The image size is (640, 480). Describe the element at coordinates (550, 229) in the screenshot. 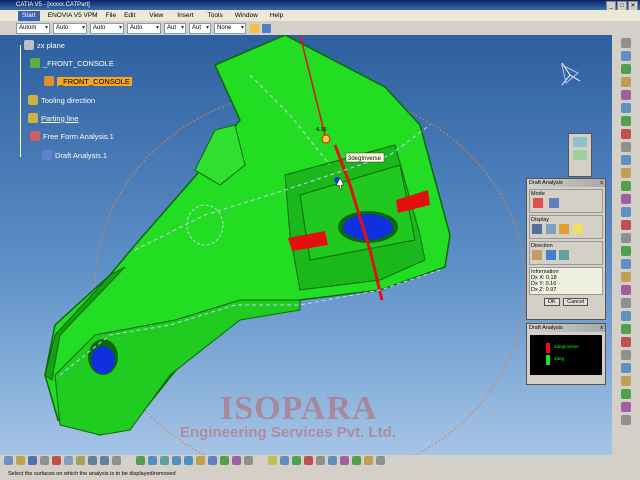

I see `cursor-icon` at that location.